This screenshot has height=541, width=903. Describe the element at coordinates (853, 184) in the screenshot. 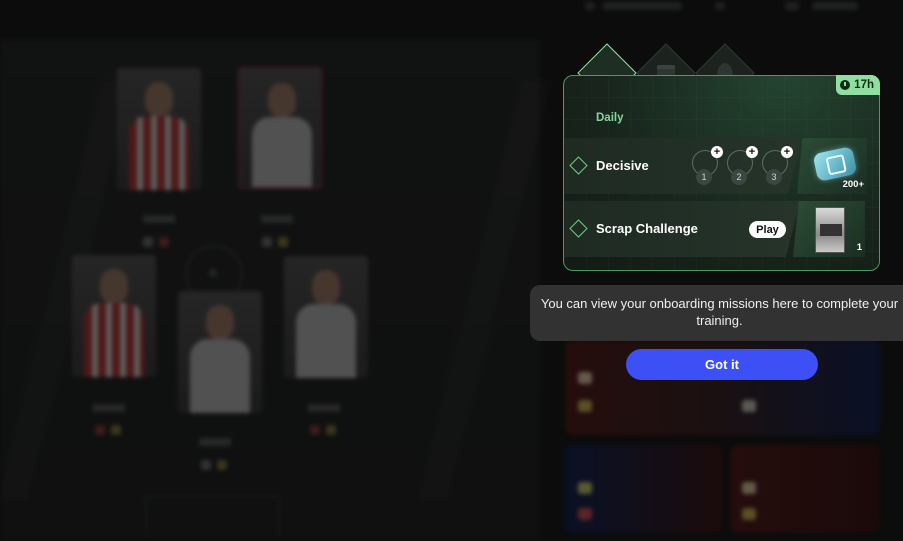

I see `reward-count: 200+` at that location.